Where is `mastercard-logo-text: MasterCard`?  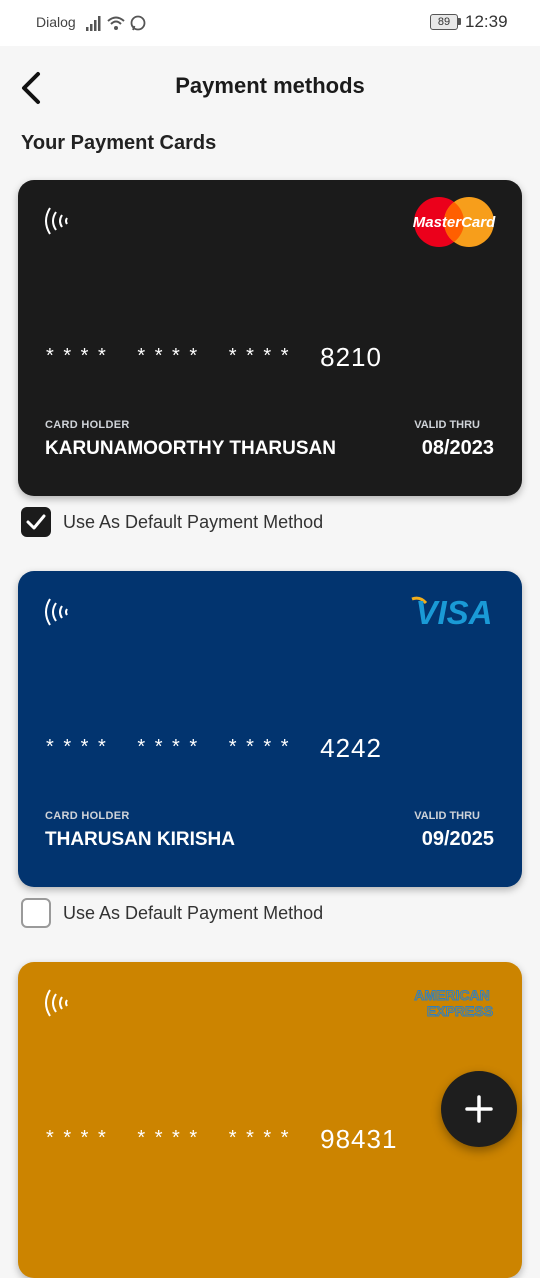
mastercard-logo-text: MasterCard is located at coordinates (454, 222).